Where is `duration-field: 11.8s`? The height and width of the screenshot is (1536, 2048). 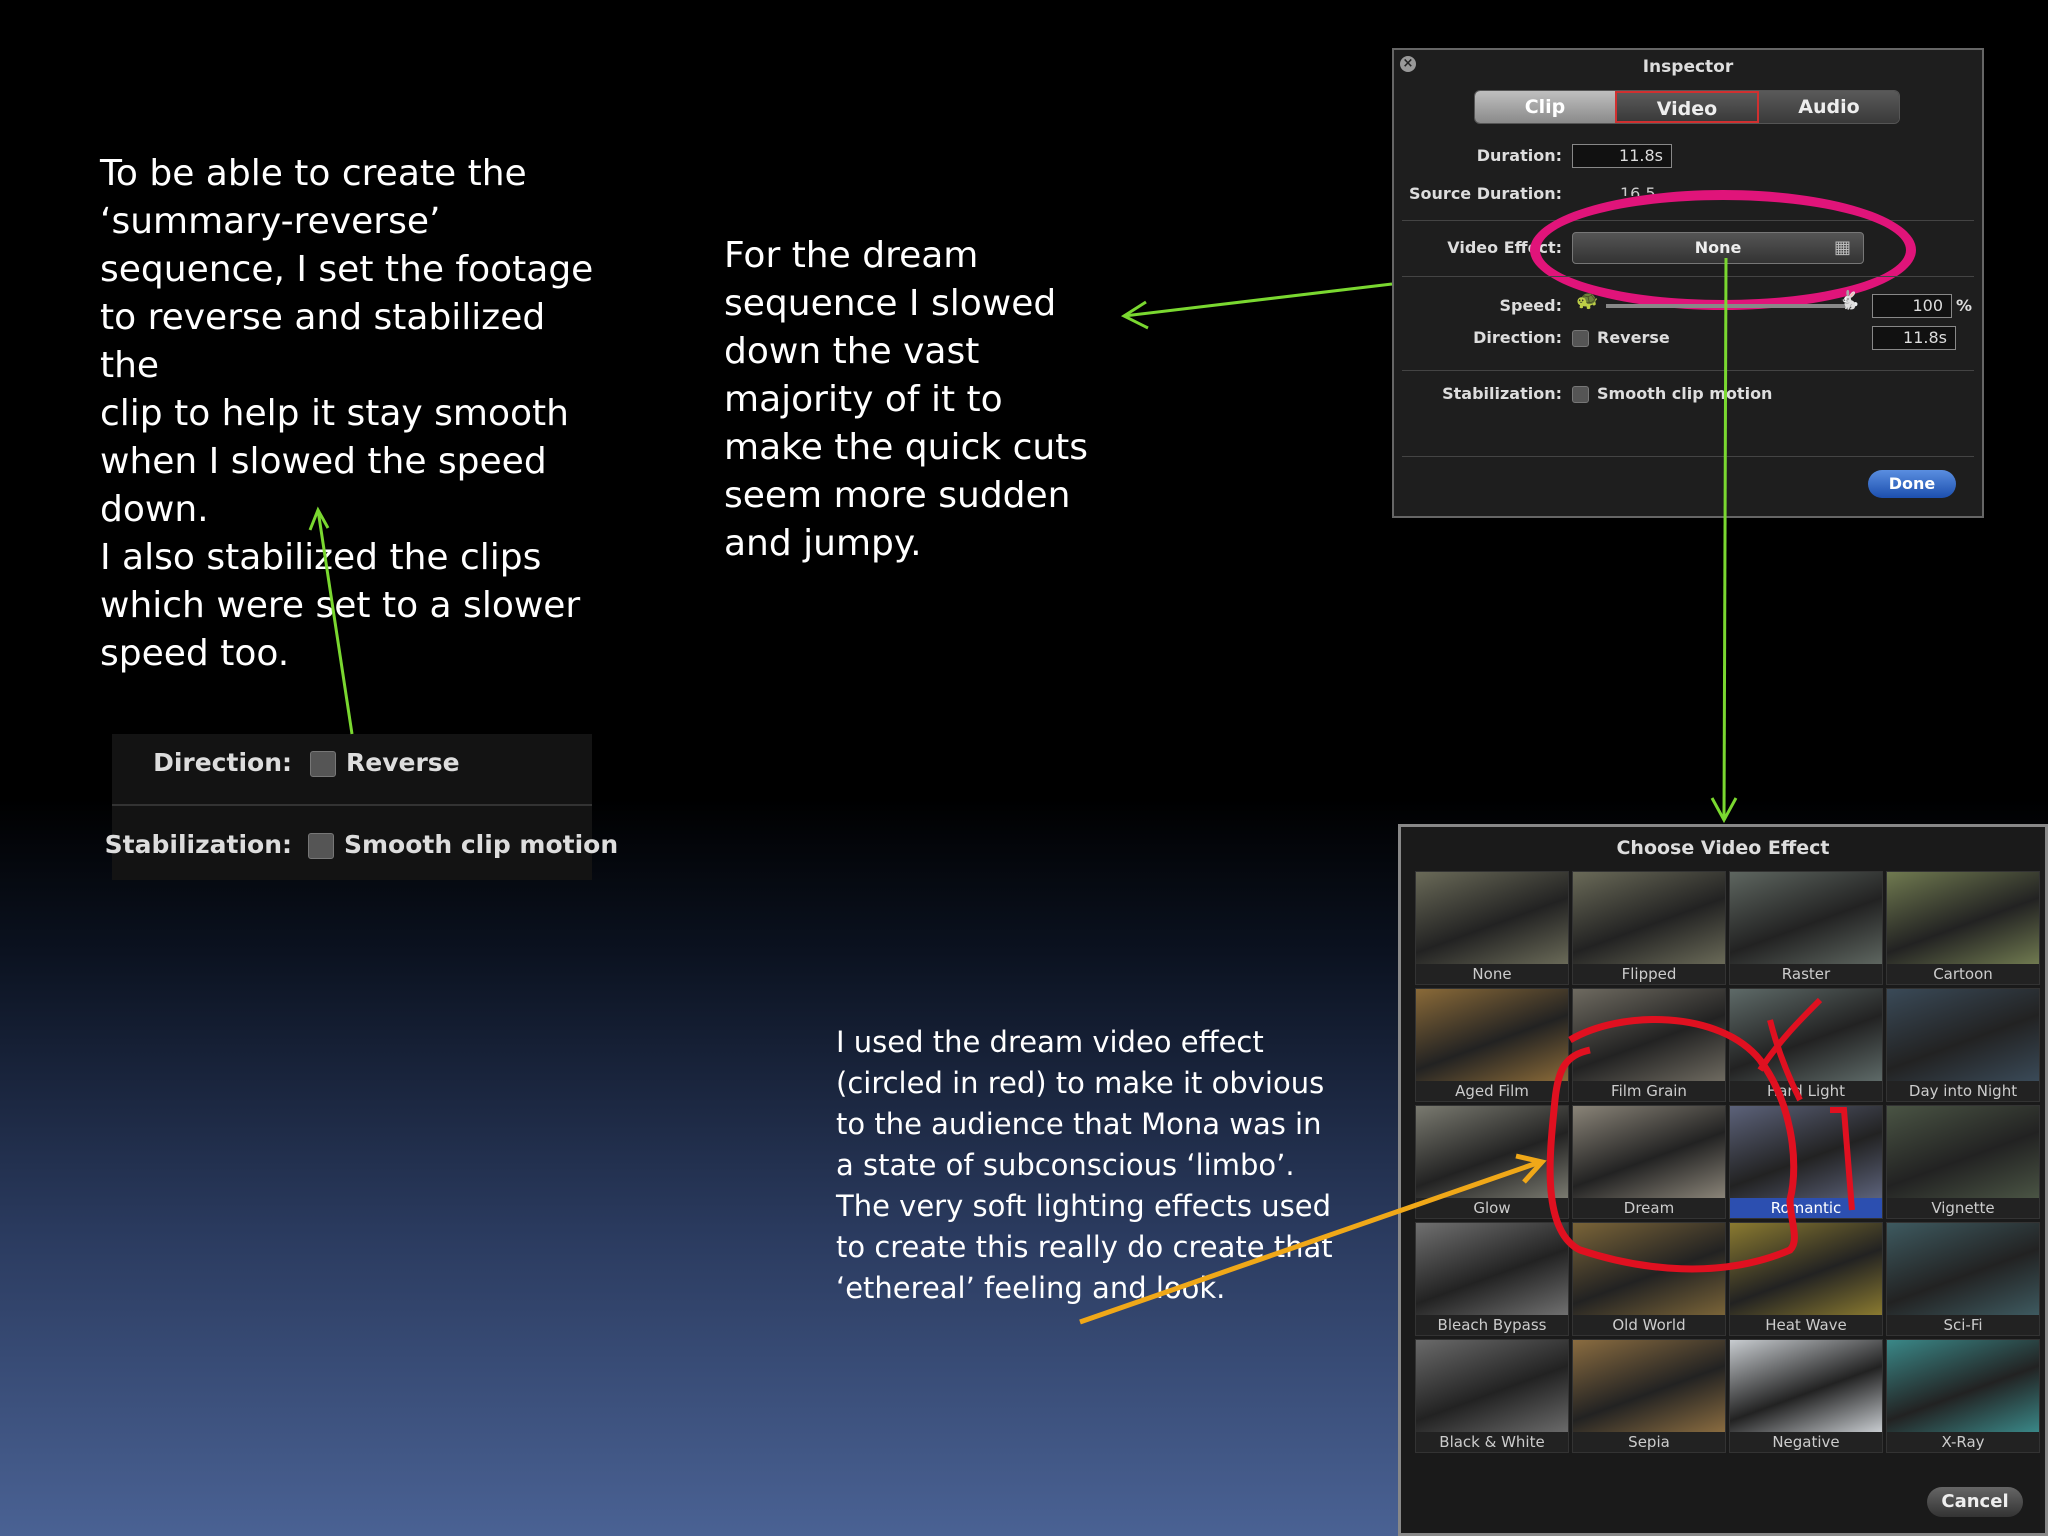 duration-field: 11.8s is located at coordinates (1622, 156).